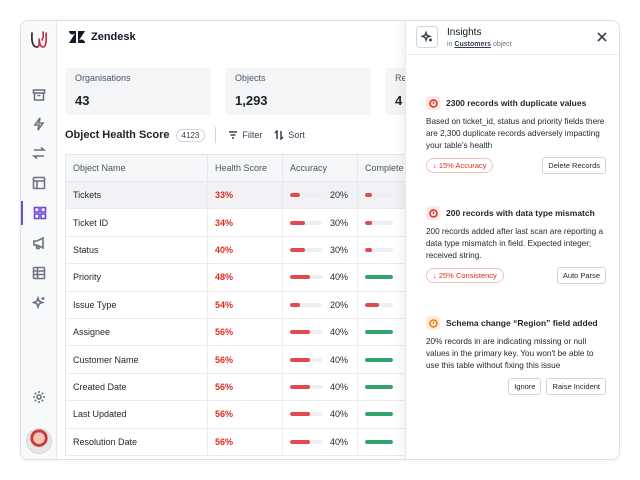 The width and height of the screenshot is (640, 480). What do you see at coordinates (298, 91) in the screenshot?
I see `stat-card-objects: Objects 1,293` at bounding box center [298, 91].